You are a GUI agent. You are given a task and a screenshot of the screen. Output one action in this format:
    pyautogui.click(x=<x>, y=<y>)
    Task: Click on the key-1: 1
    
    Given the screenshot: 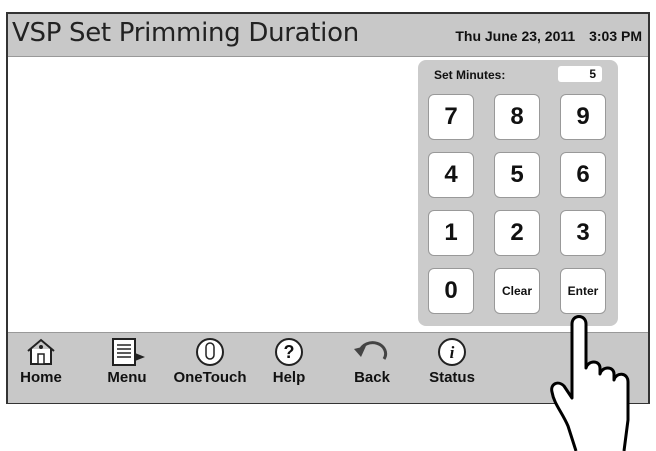 What is the action you would take?
    pyautogui.click(x=451, y=233)
    